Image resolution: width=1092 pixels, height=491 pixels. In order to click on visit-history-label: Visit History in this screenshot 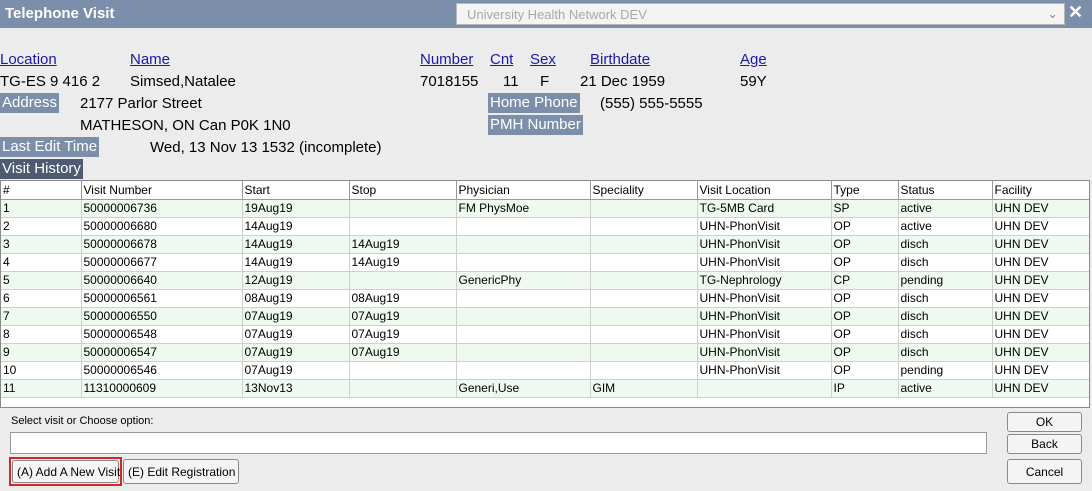, I will do `click(41, 169)`.